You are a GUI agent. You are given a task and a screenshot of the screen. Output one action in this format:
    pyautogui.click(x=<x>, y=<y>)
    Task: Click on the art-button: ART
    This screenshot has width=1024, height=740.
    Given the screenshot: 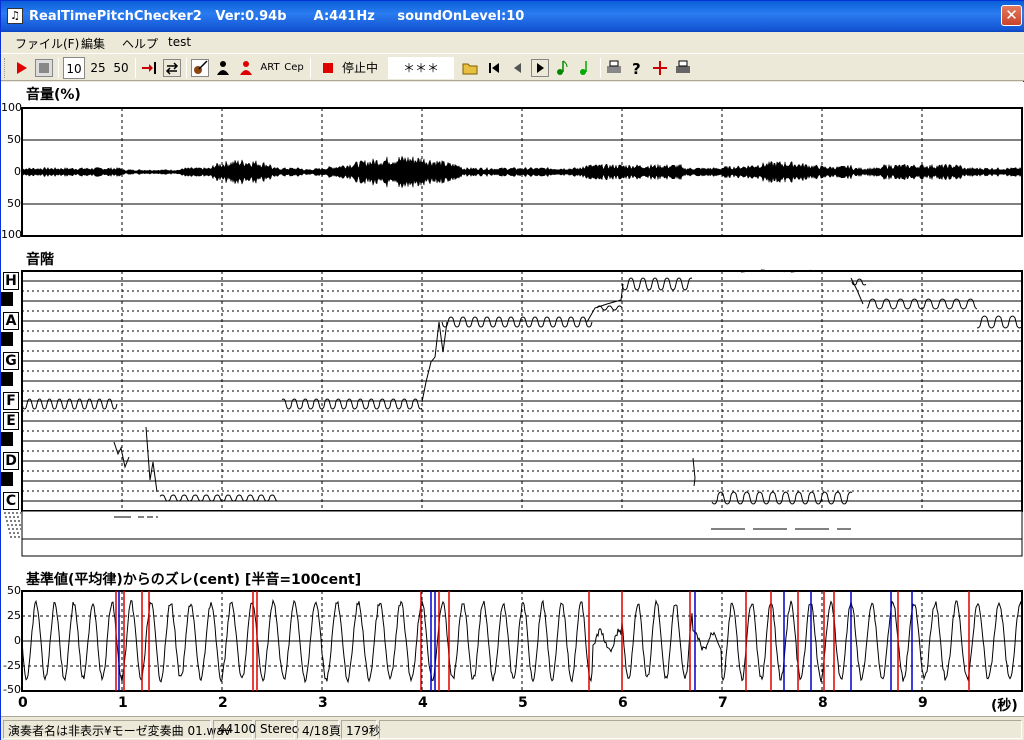 What is the action you would take?
    pyautogui.click(x=270, y=68)
    